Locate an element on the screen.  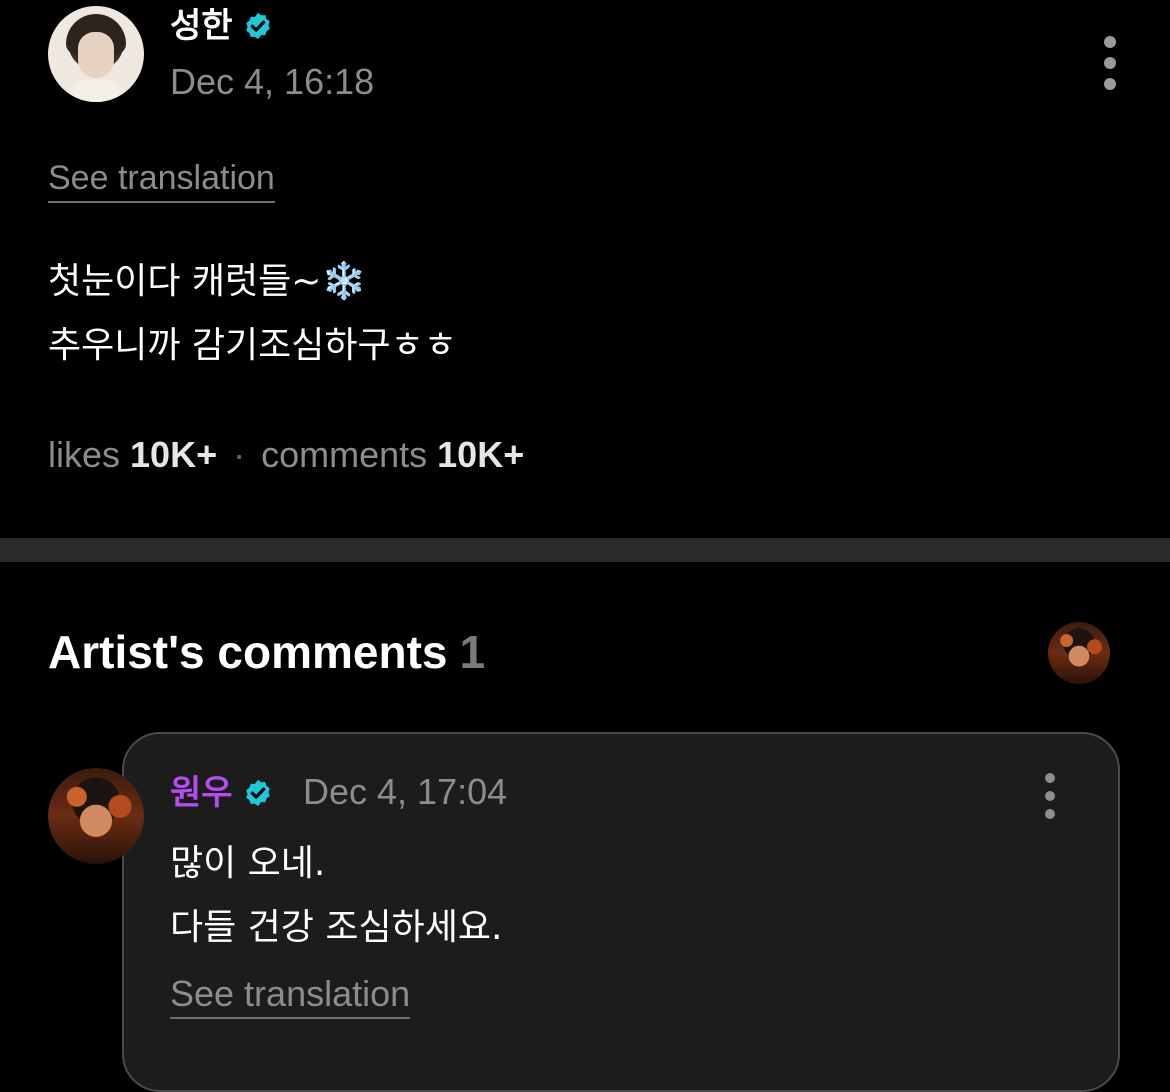
comment-body-line: 다들 건강 조심하세요. is located at coordinates (336, 927).